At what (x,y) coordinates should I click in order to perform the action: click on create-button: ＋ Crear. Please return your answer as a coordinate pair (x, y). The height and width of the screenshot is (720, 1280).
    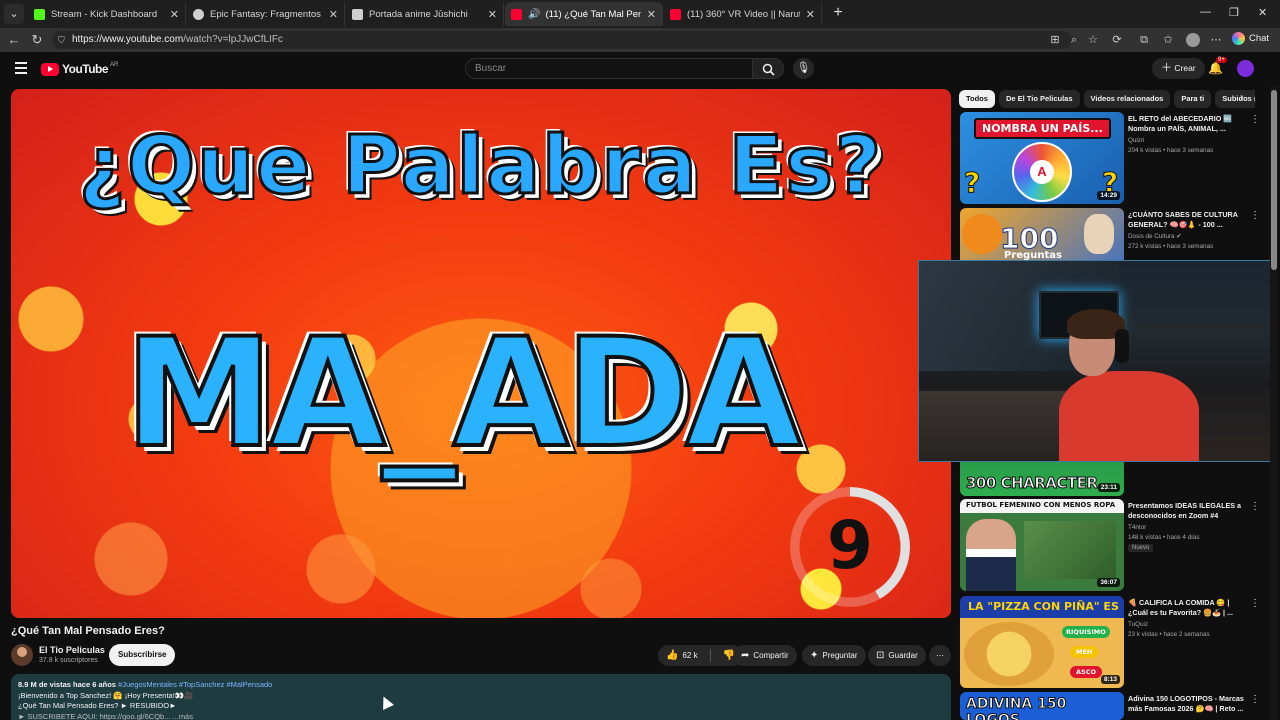
    Looking at the image, I should click on (1178, 68).